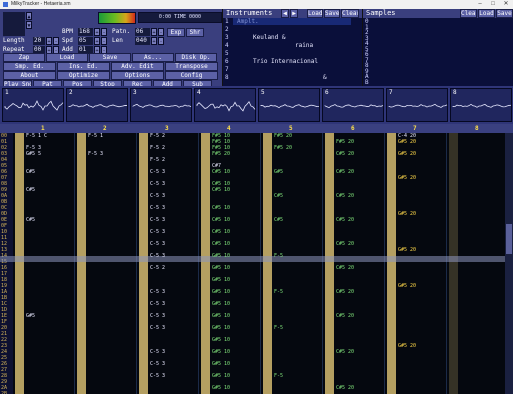 The height and width of the screenshot is (394, 513). I want to click on instr-save-button: Save, so click(332, 13).